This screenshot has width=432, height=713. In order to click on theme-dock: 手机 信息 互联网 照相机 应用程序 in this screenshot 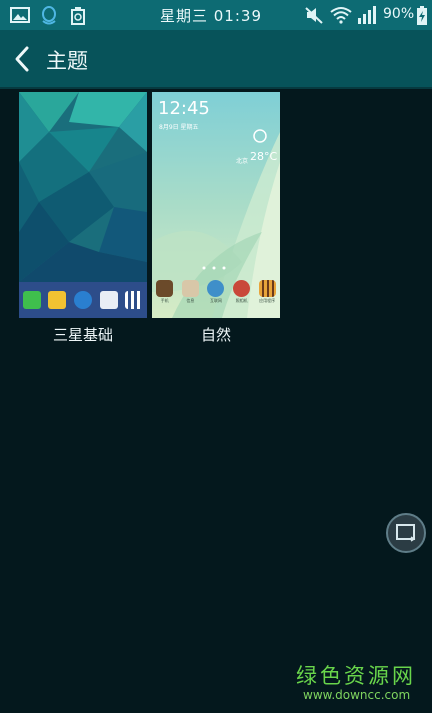, I will do `click(216, 296)`.